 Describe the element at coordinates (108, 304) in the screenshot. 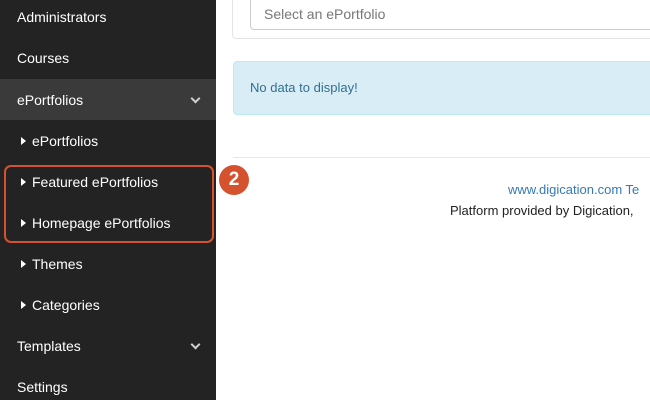

I see `sidebar-subitem-categories: Categories` at that location.